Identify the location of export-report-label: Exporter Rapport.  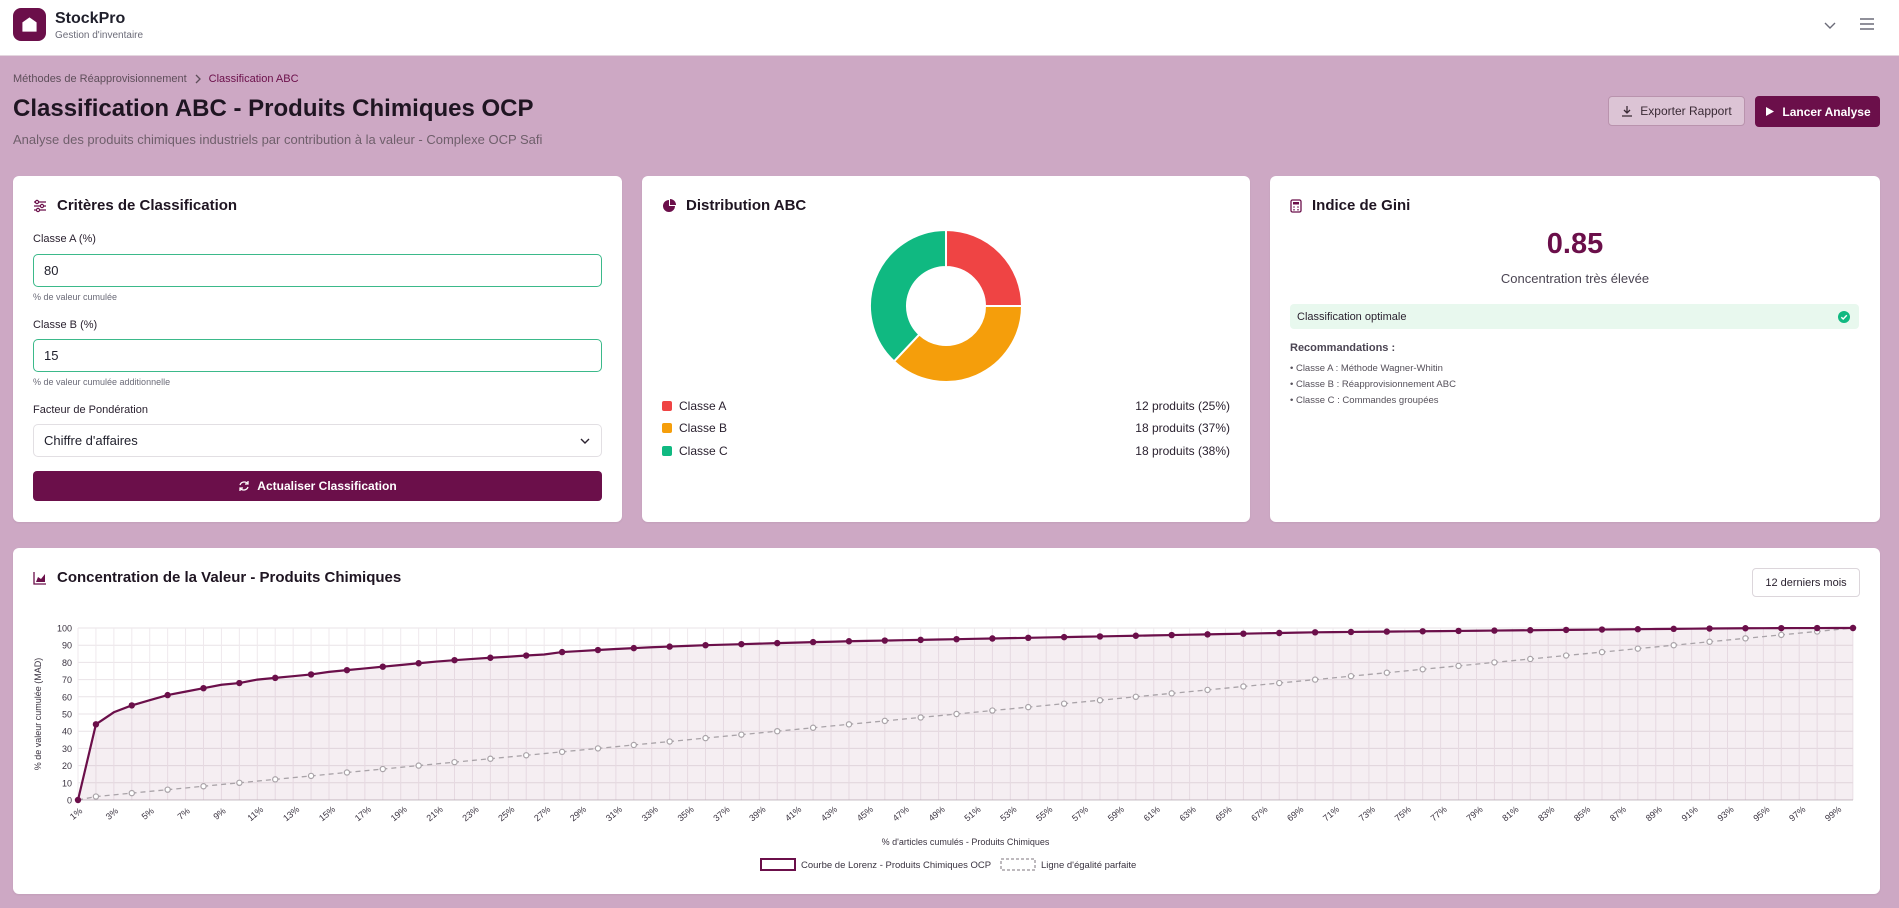
(1686, 111).